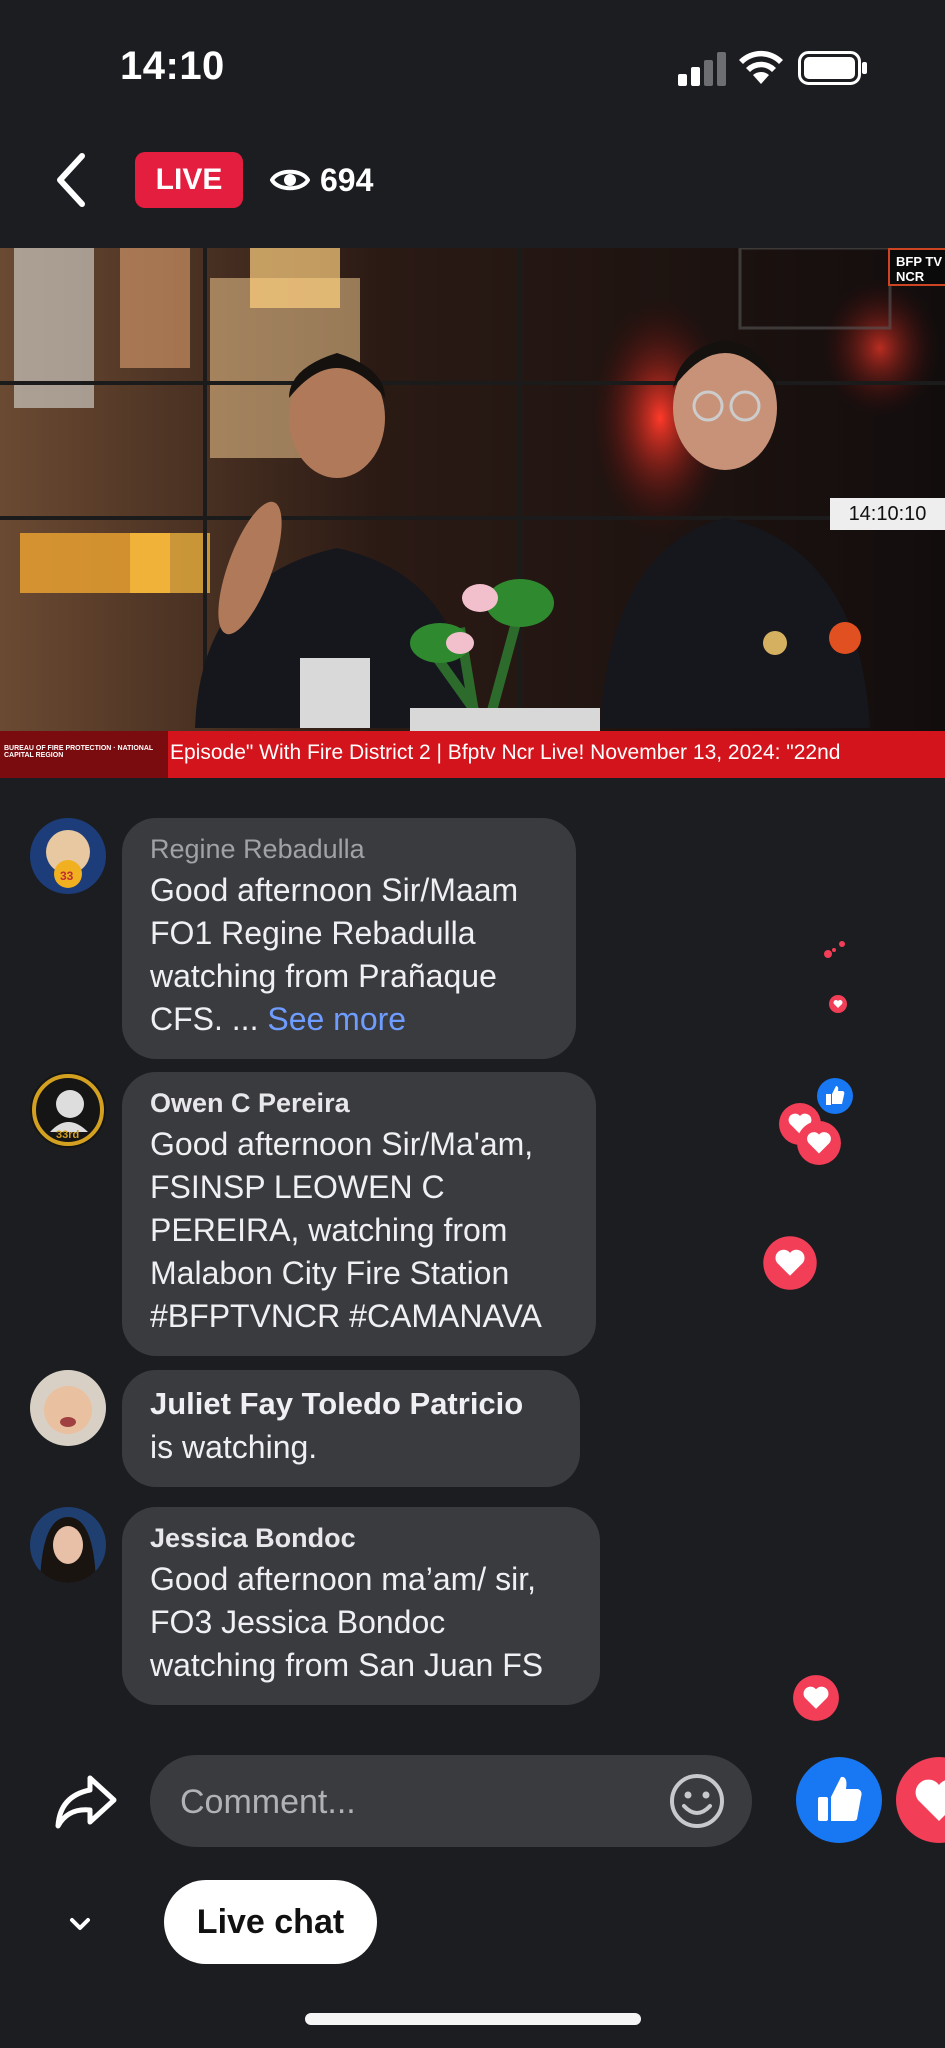  I want to click on like-reaction-button, so click(839, 1800).